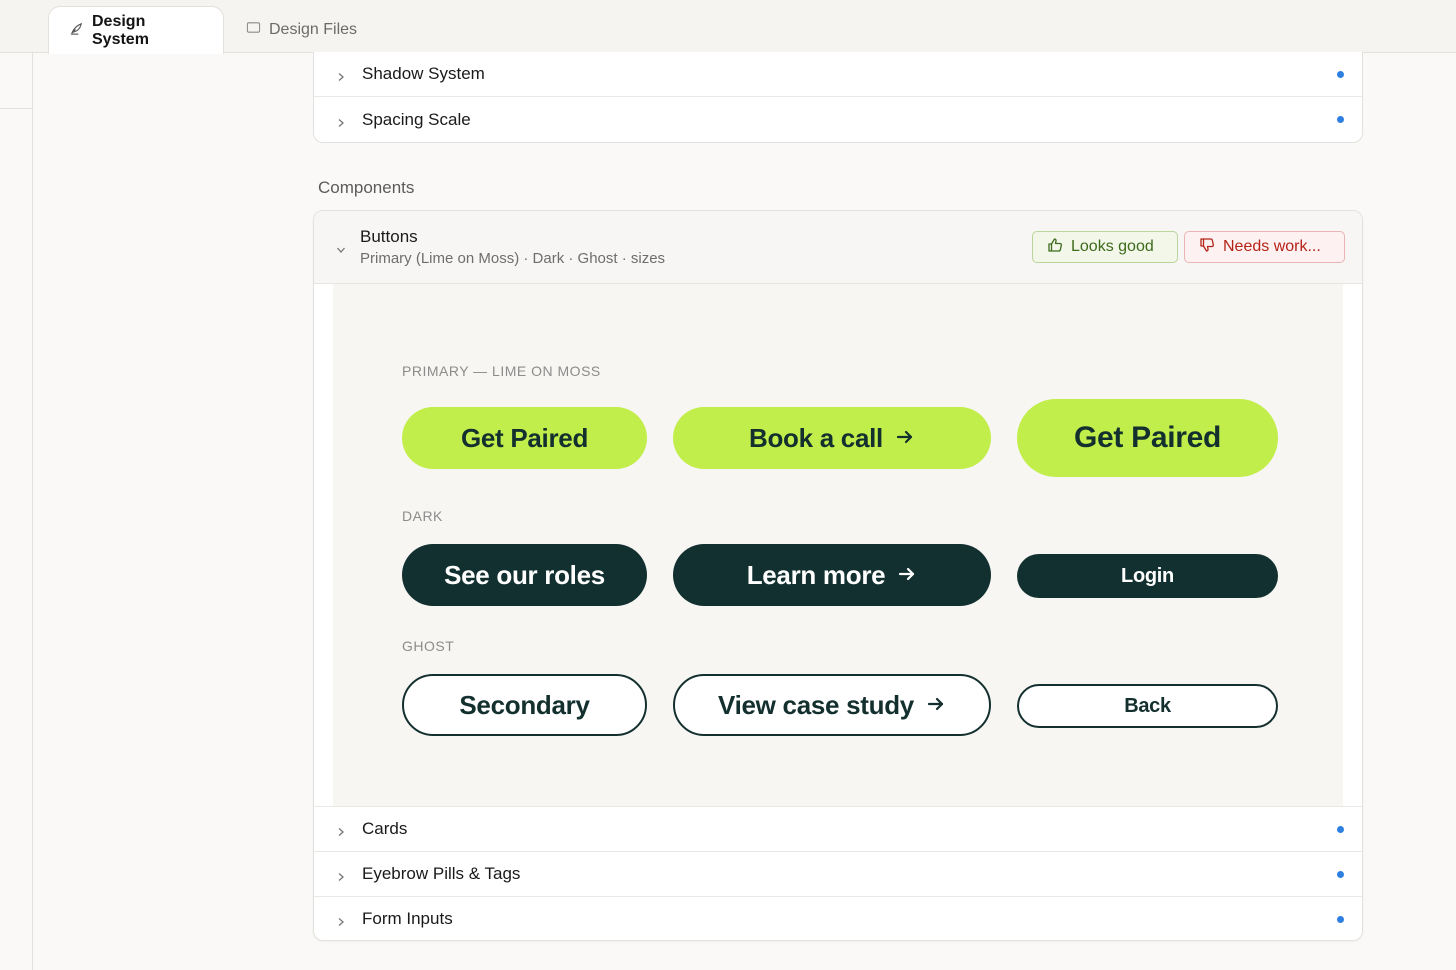 The height and width of the screenshot is (970, 1456). What do you see at coordinates (76, 31) in the screenshot?
I see `leaf-pen-icon` at bounding box center [76, 31].